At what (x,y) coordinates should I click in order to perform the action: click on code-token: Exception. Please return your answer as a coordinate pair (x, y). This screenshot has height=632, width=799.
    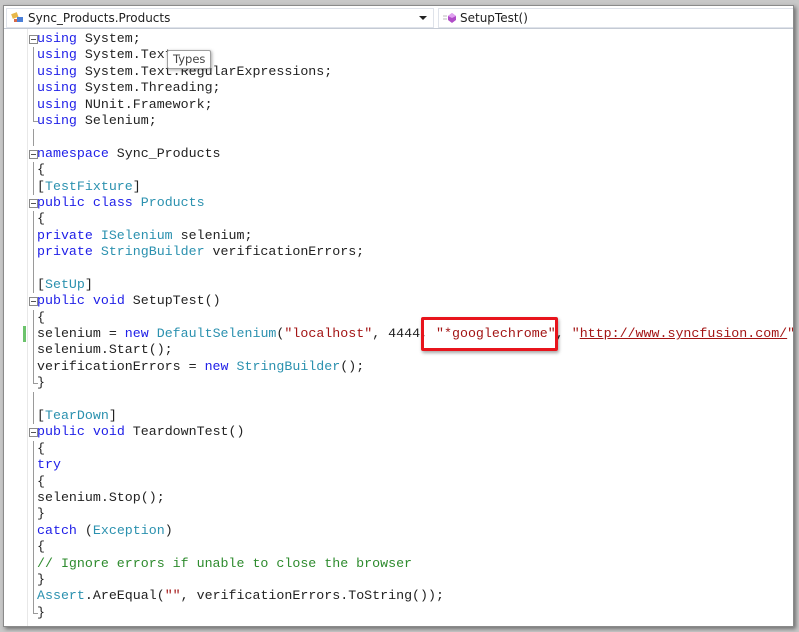
    Looking at the image, I should click on (128, 530).